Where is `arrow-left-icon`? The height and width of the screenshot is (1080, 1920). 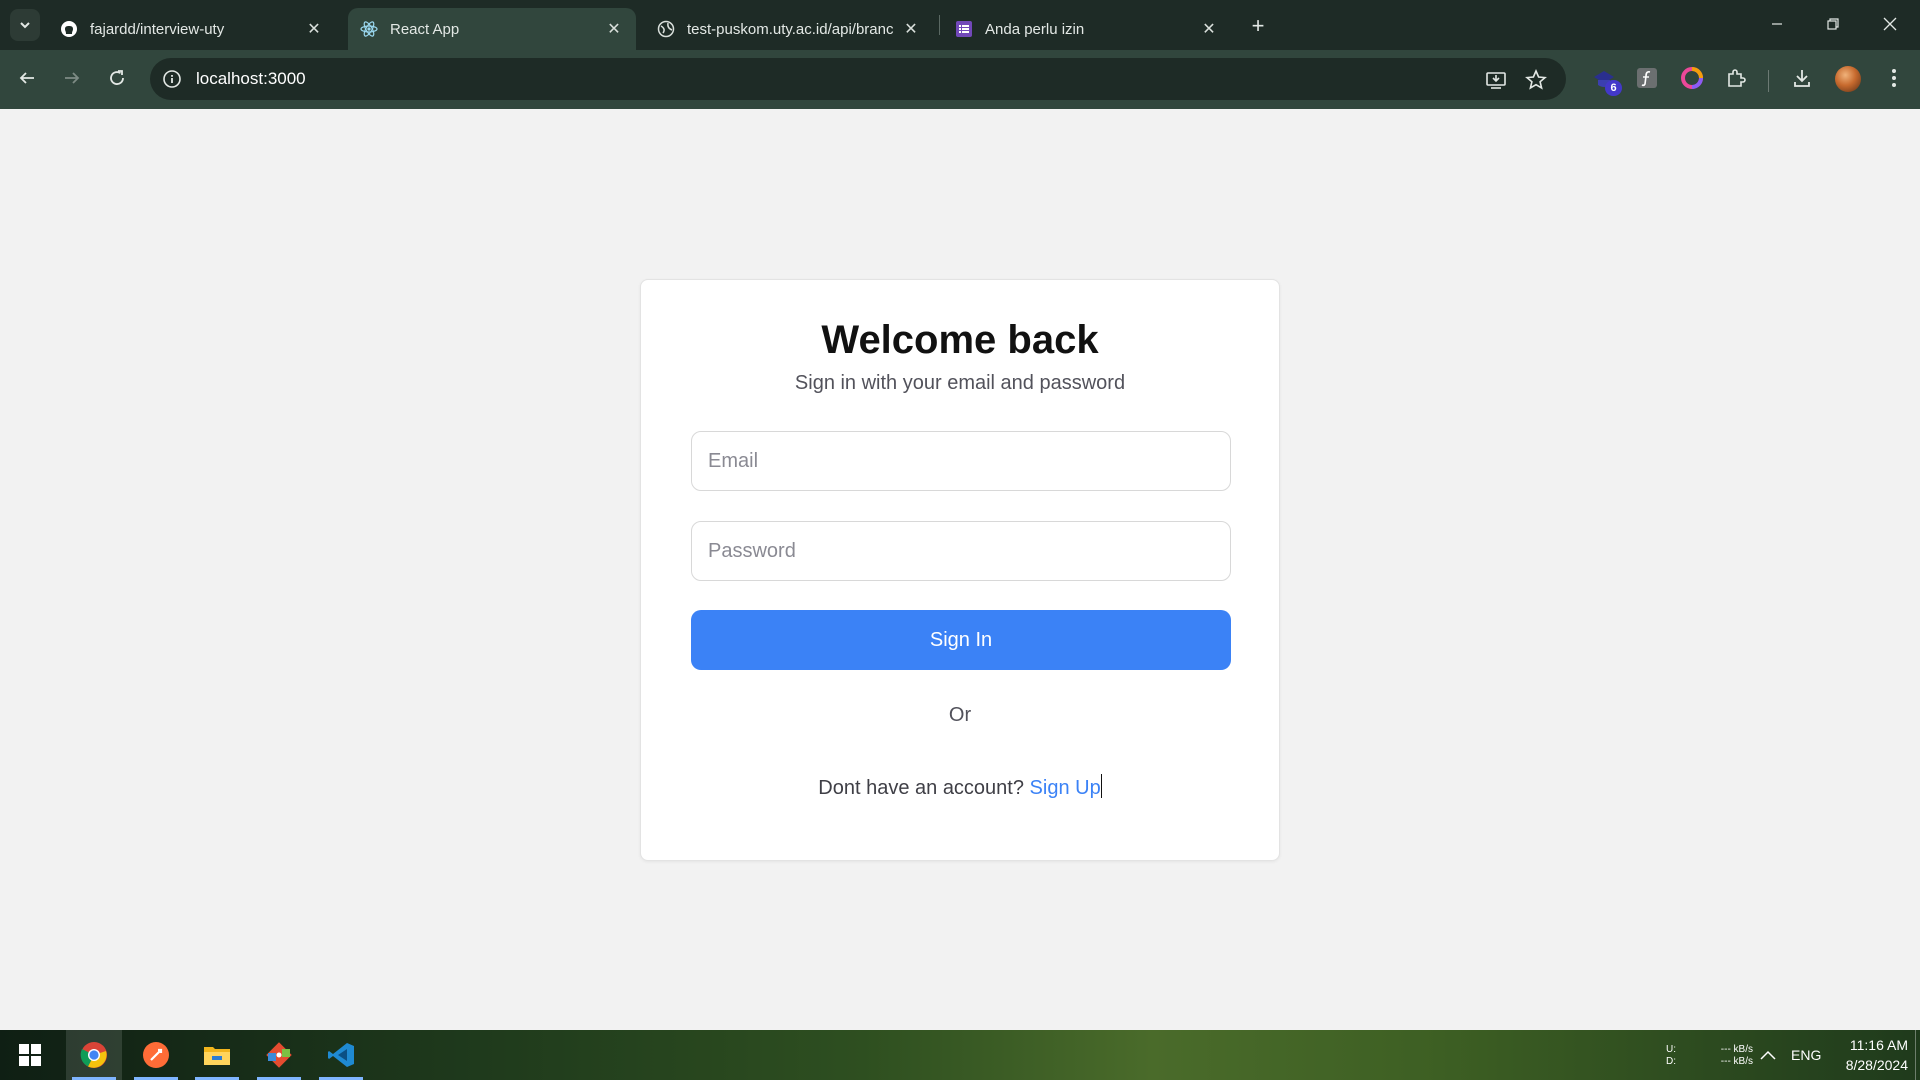 arrow-left-icon is located at coordinates (26, 78).